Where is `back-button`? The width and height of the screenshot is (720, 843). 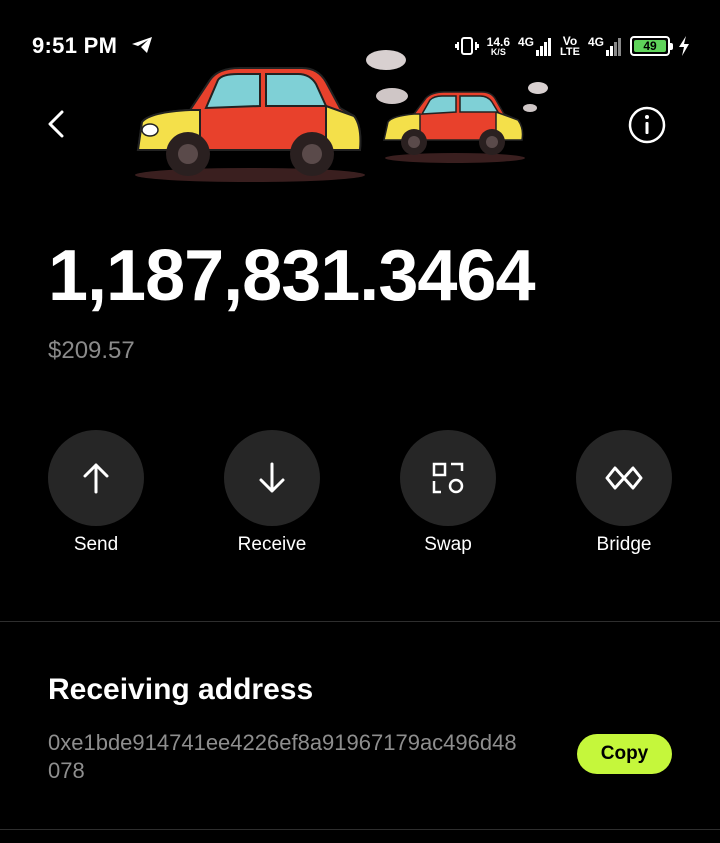
back-button is located at coordinates (57, 124).